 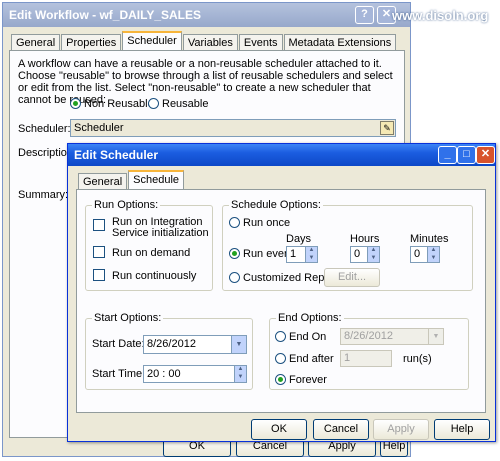 What do you see at coordinates (311, 359) in the screenshot?
I see `end-after-label: End after` at bounding box center [311, 359].